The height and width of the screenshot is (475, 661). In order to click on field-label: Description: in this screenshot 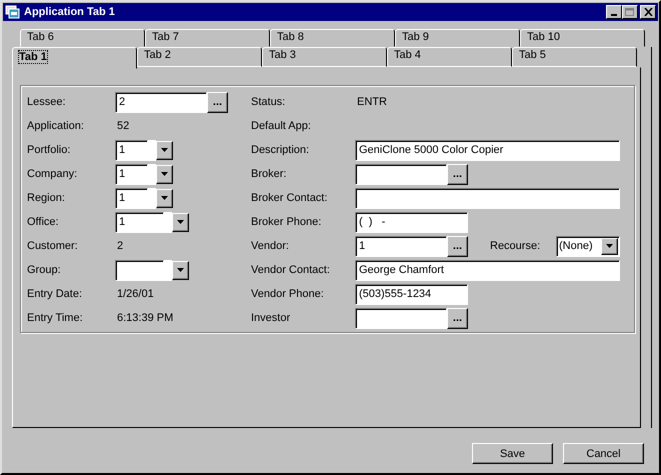, I will do `click(280, 150)`.